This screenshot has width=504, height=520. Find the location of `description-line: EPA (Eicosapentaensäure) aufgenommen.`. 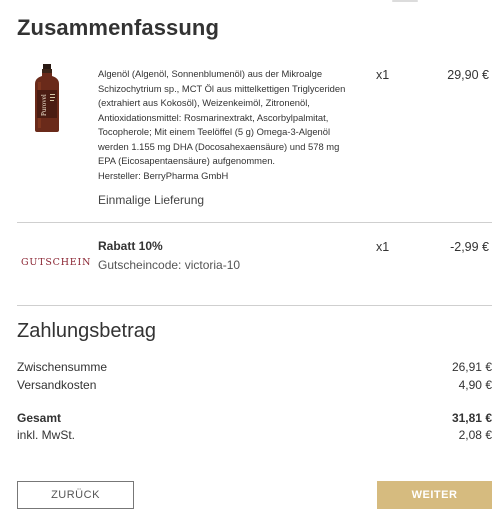

description-line: EPA (Eicosapentaensäure) aufgenommen. is located at coordinates (187, 160).